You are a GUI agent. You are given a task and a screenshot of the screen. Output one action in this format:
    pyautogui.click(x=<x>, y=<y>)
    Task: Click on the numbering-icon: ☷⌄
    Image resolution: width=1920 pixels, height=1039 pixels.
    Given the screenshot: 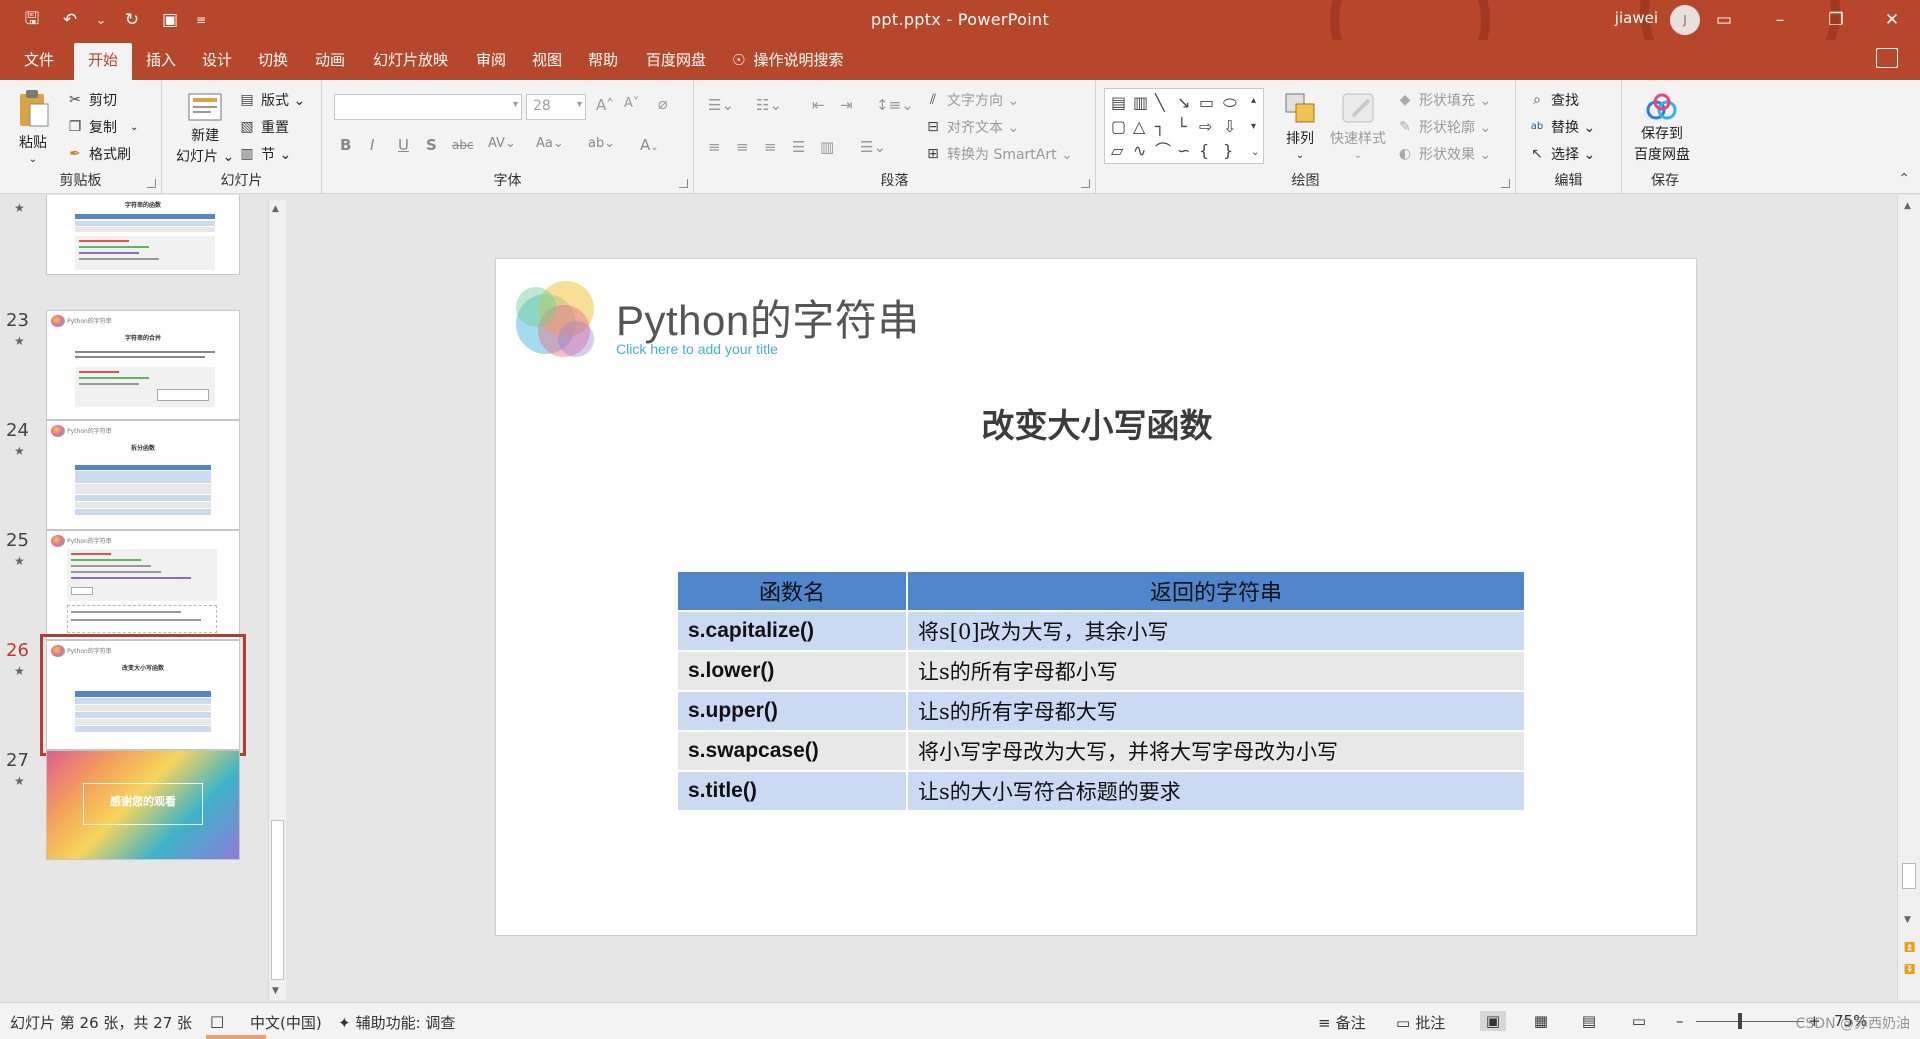 What is the action you would take?
    pyautogui.click(x=769, y=105)
    